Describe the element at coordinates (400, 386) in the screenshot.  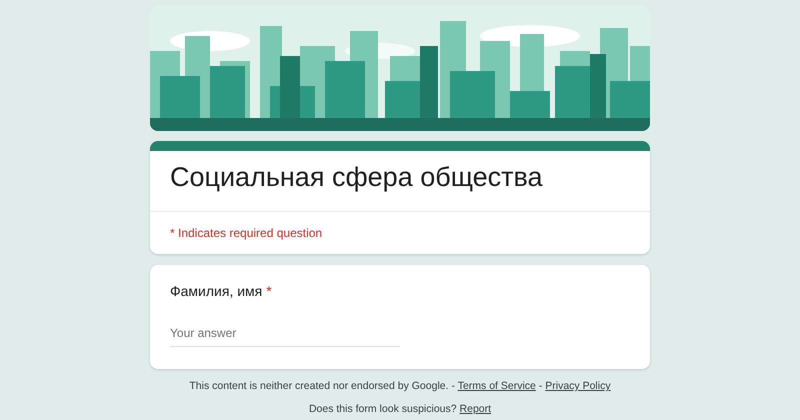
I see `disclaimer-text: This content is neither created nor endorsed by Google. - Terms of Service - Privacy Policy` at that location.